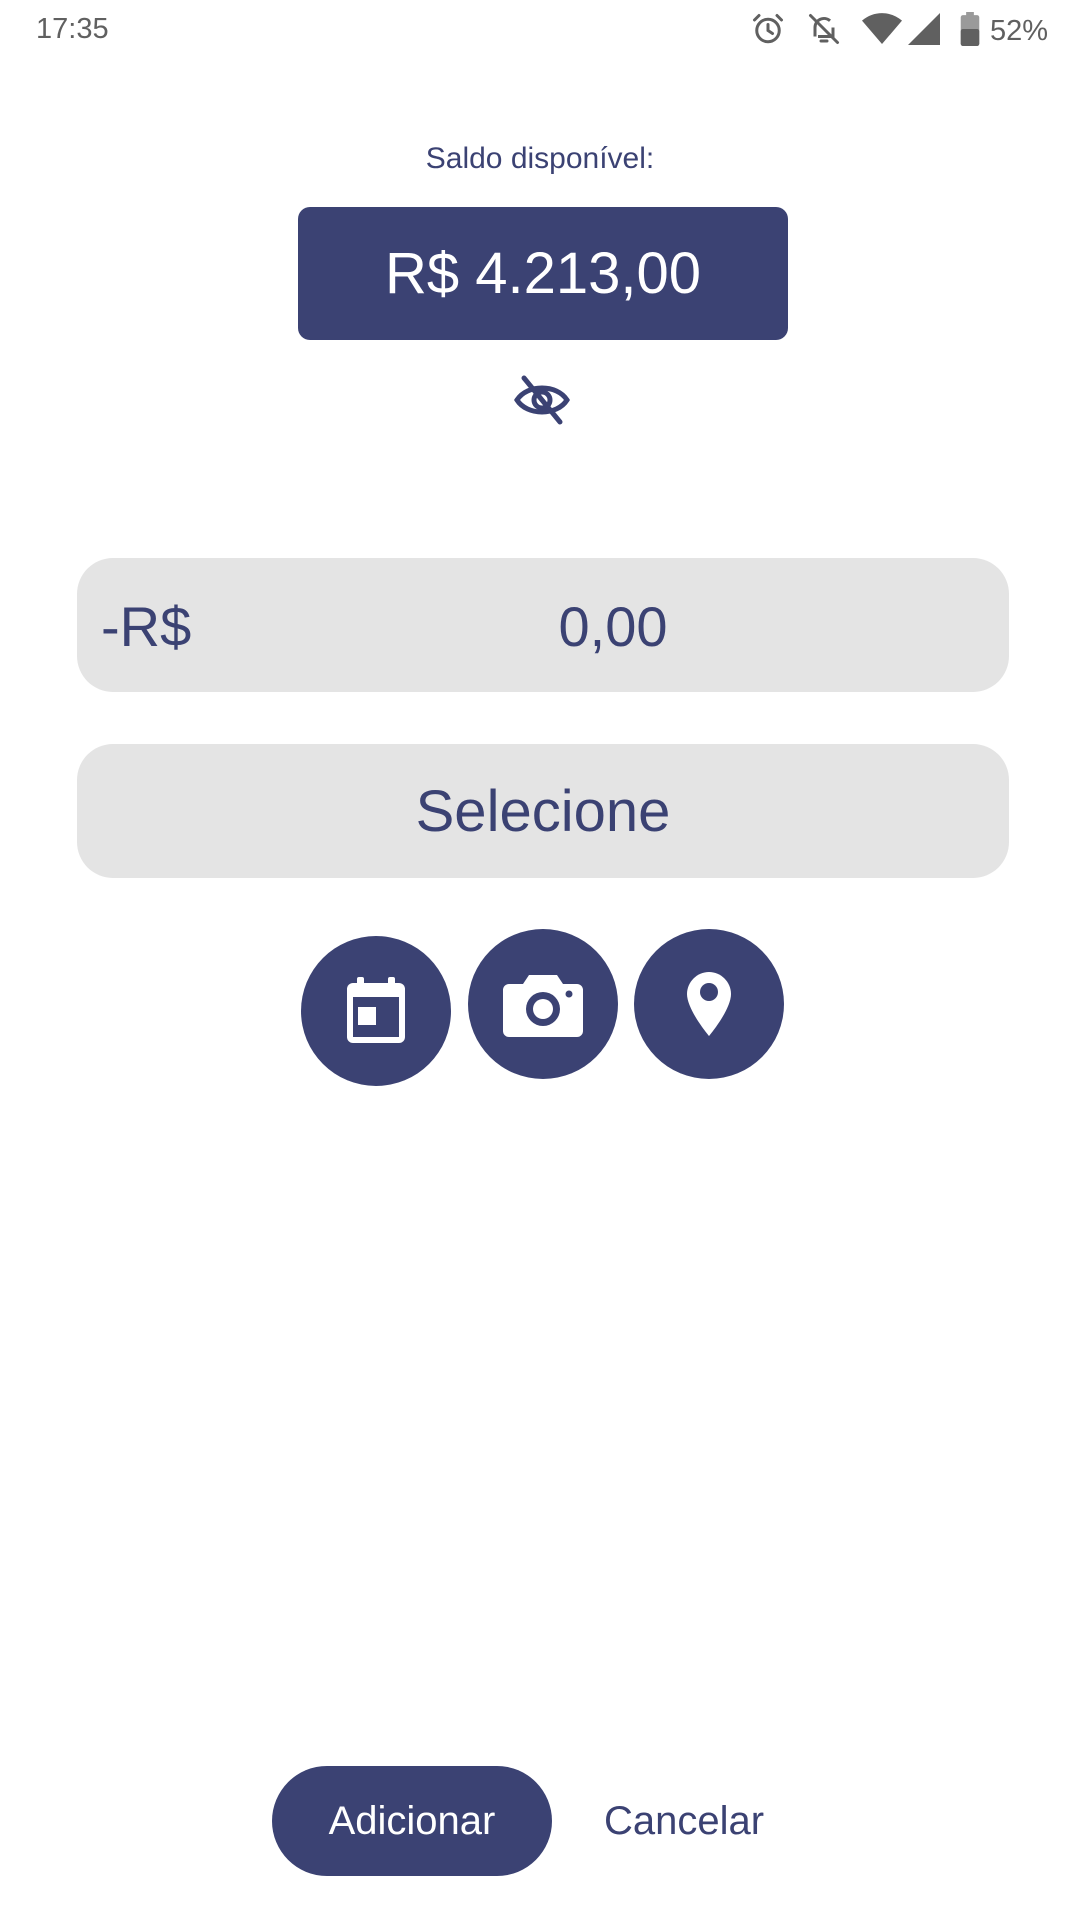  What do you see at coordinates (684, 1821) in the screenshot?
I see `cancel-button: Cancelar` at bounding box center [684, 1821].